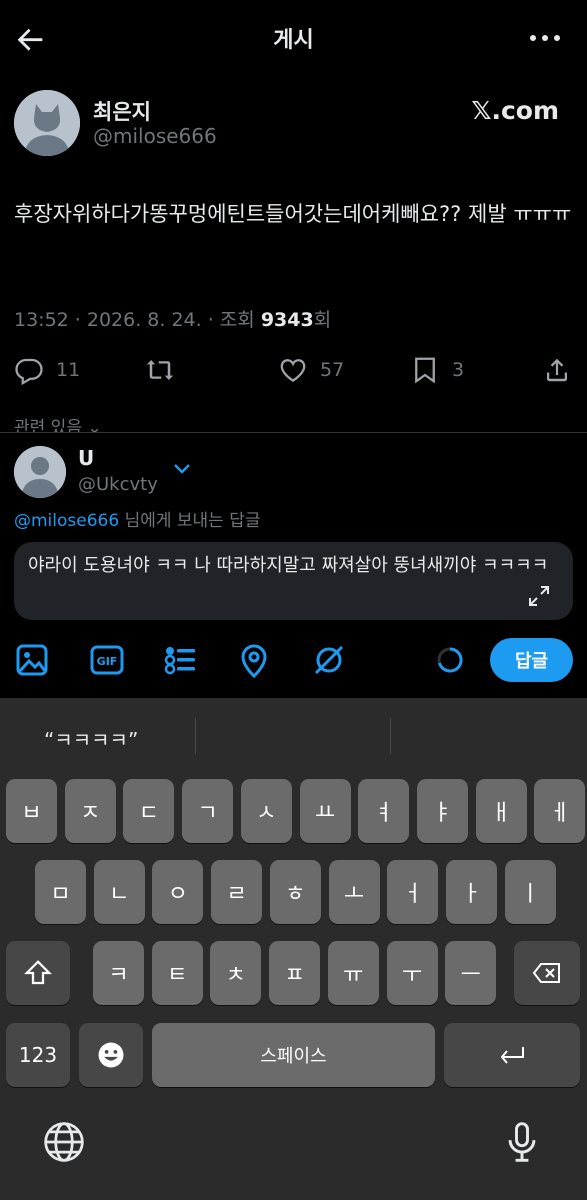  Describe the element at coordinates (90, 811) in the screenshot. I see `key-row1-1: ㅈ` at that location.